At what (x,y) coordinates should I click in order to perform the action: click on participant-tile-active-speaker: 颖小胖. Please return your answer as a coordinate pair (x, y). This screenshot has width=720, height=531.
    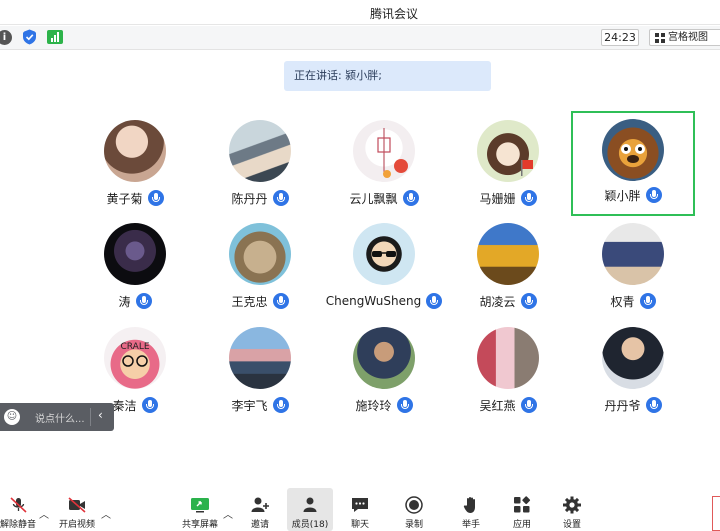
    Looking at the image, I should click on (633, 163).